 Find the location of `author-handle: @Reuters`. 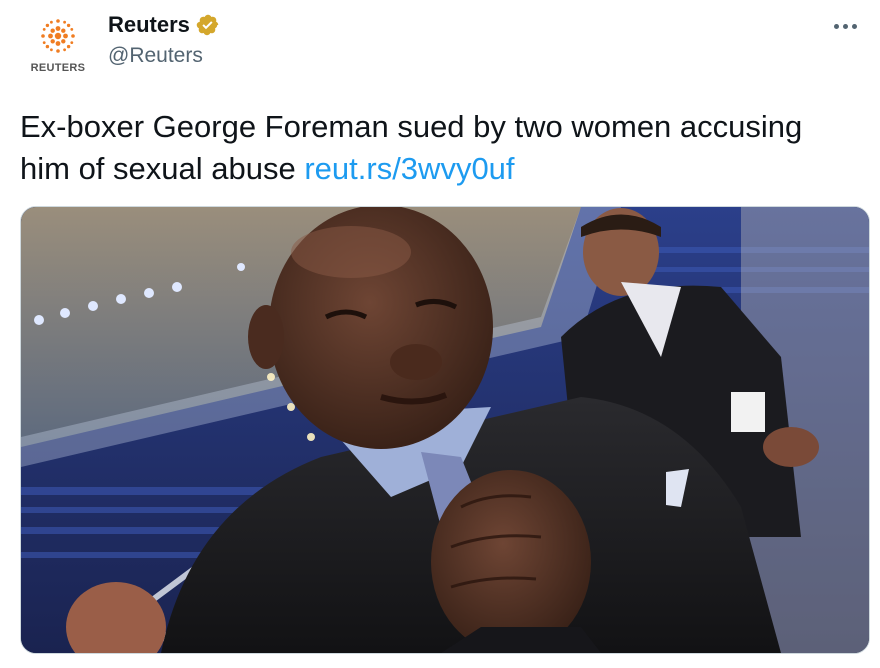

author-handle: @Reuters is located at coordinates (155, 56).